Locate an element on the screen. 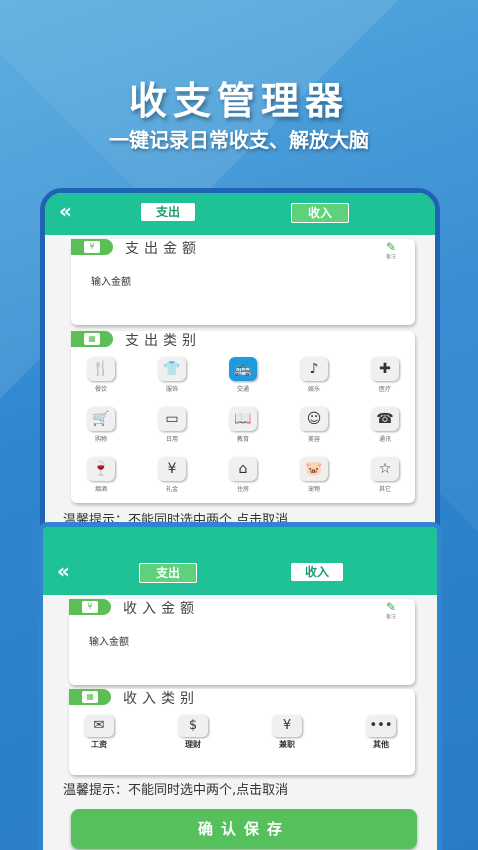 The width and height of the screenshot is (478, 850). bus-icon: 🚌 is located at coordinates (243, 369).